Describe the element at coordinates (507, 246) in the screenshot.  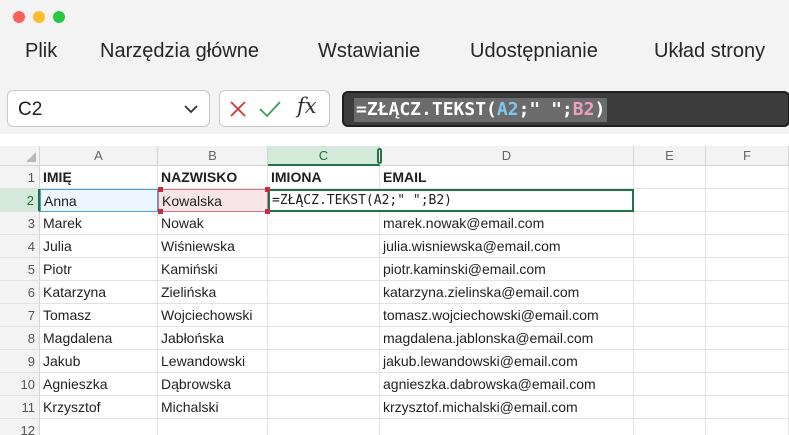
I see `cell-d4: julia.wisniewska@email.com` at that location.